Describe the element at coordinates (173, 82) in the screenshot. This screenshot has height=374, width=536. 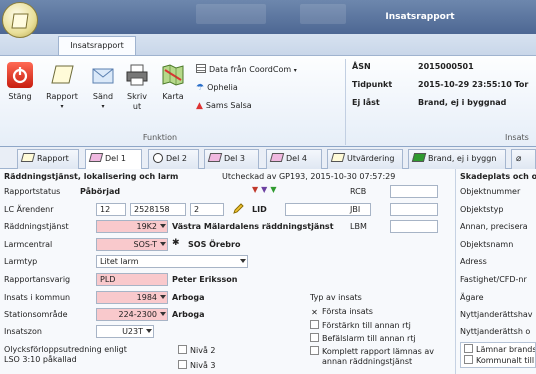
I see `map-button: Karta` at that location.